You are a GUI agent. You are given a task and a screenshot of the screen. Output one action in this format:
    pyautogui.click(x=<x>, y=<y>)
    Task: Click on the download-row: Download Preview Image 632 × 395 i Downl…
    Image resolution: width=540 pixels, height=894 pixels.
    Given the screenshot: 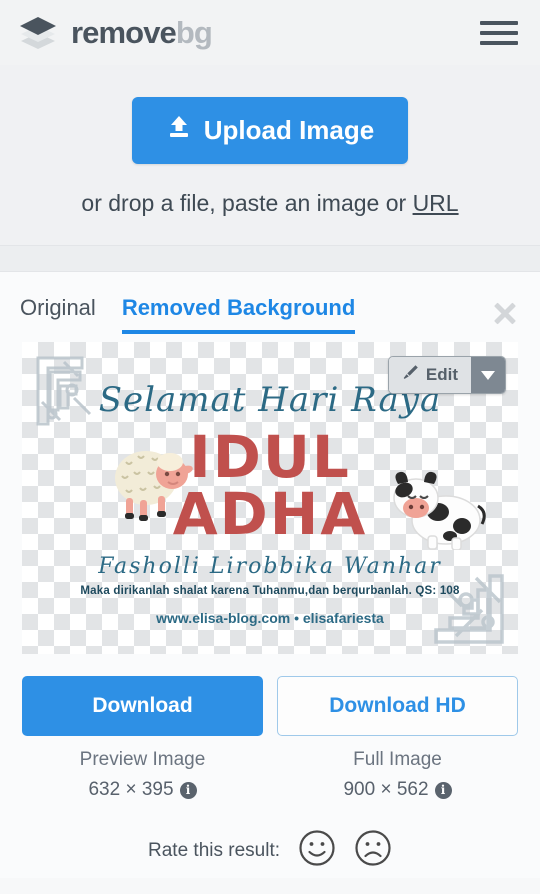 What is the action you would take?
    pyautogui.click(x=270, y=738)
    